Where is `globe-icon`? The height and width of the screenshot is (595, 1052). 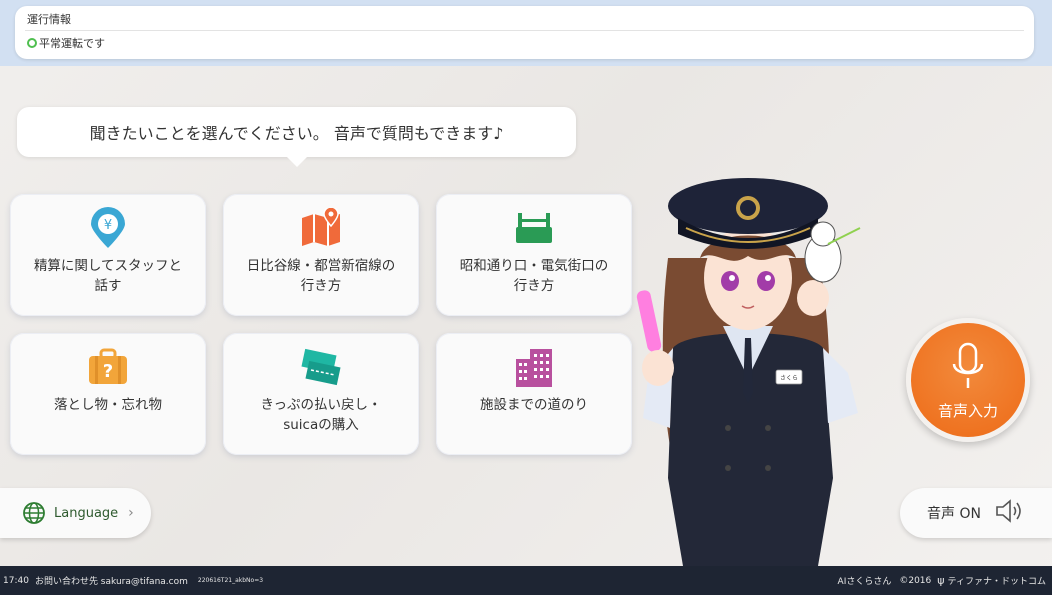
globe-icon is located at coordinates (34, 513).